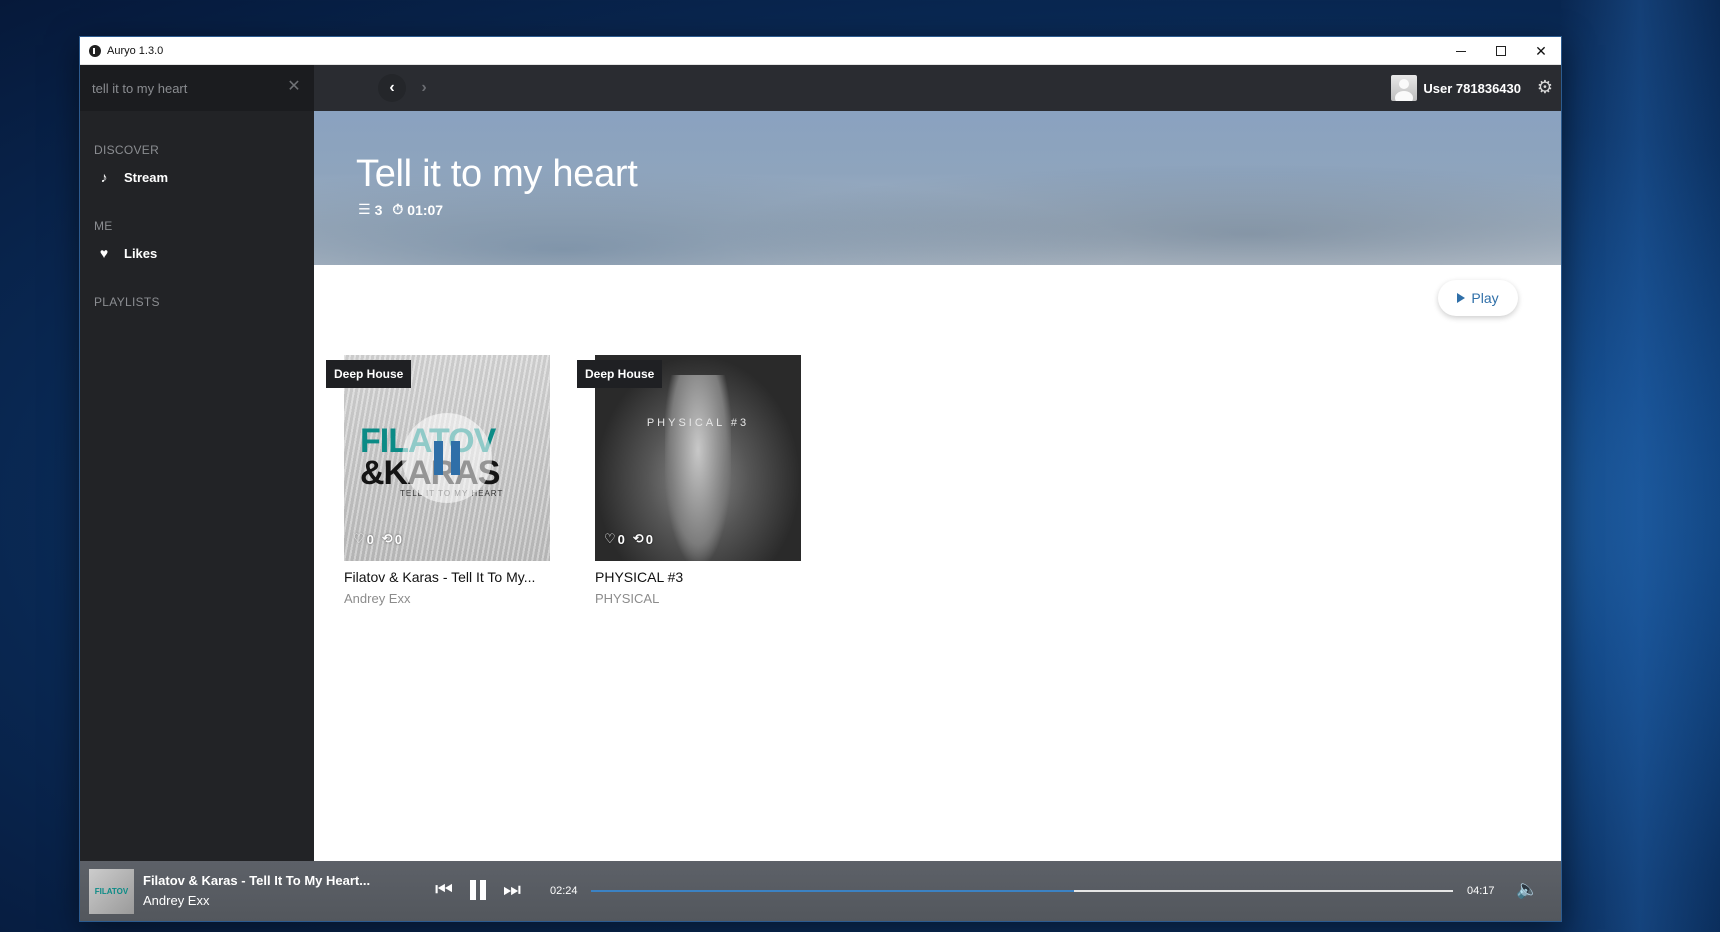 This screenshot has height=932, width=1720. What do you see at coordinates (937, 188) in the screenshot?
I see `playlist-header: Tell it to my heart ☰ 3 ⏱ 01:07` at bounding box center [937, 188].